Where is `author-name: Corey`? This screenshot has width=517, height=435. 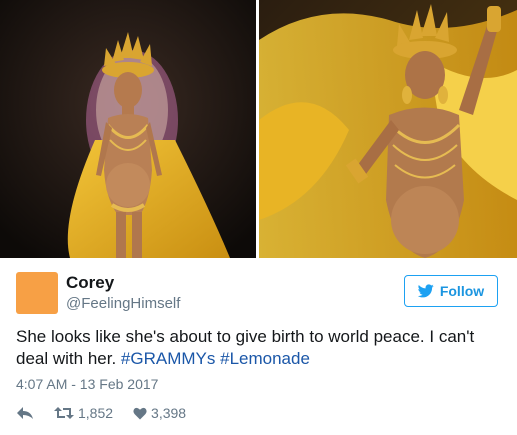
author-name: Corey is located at coordinates (90, 283).